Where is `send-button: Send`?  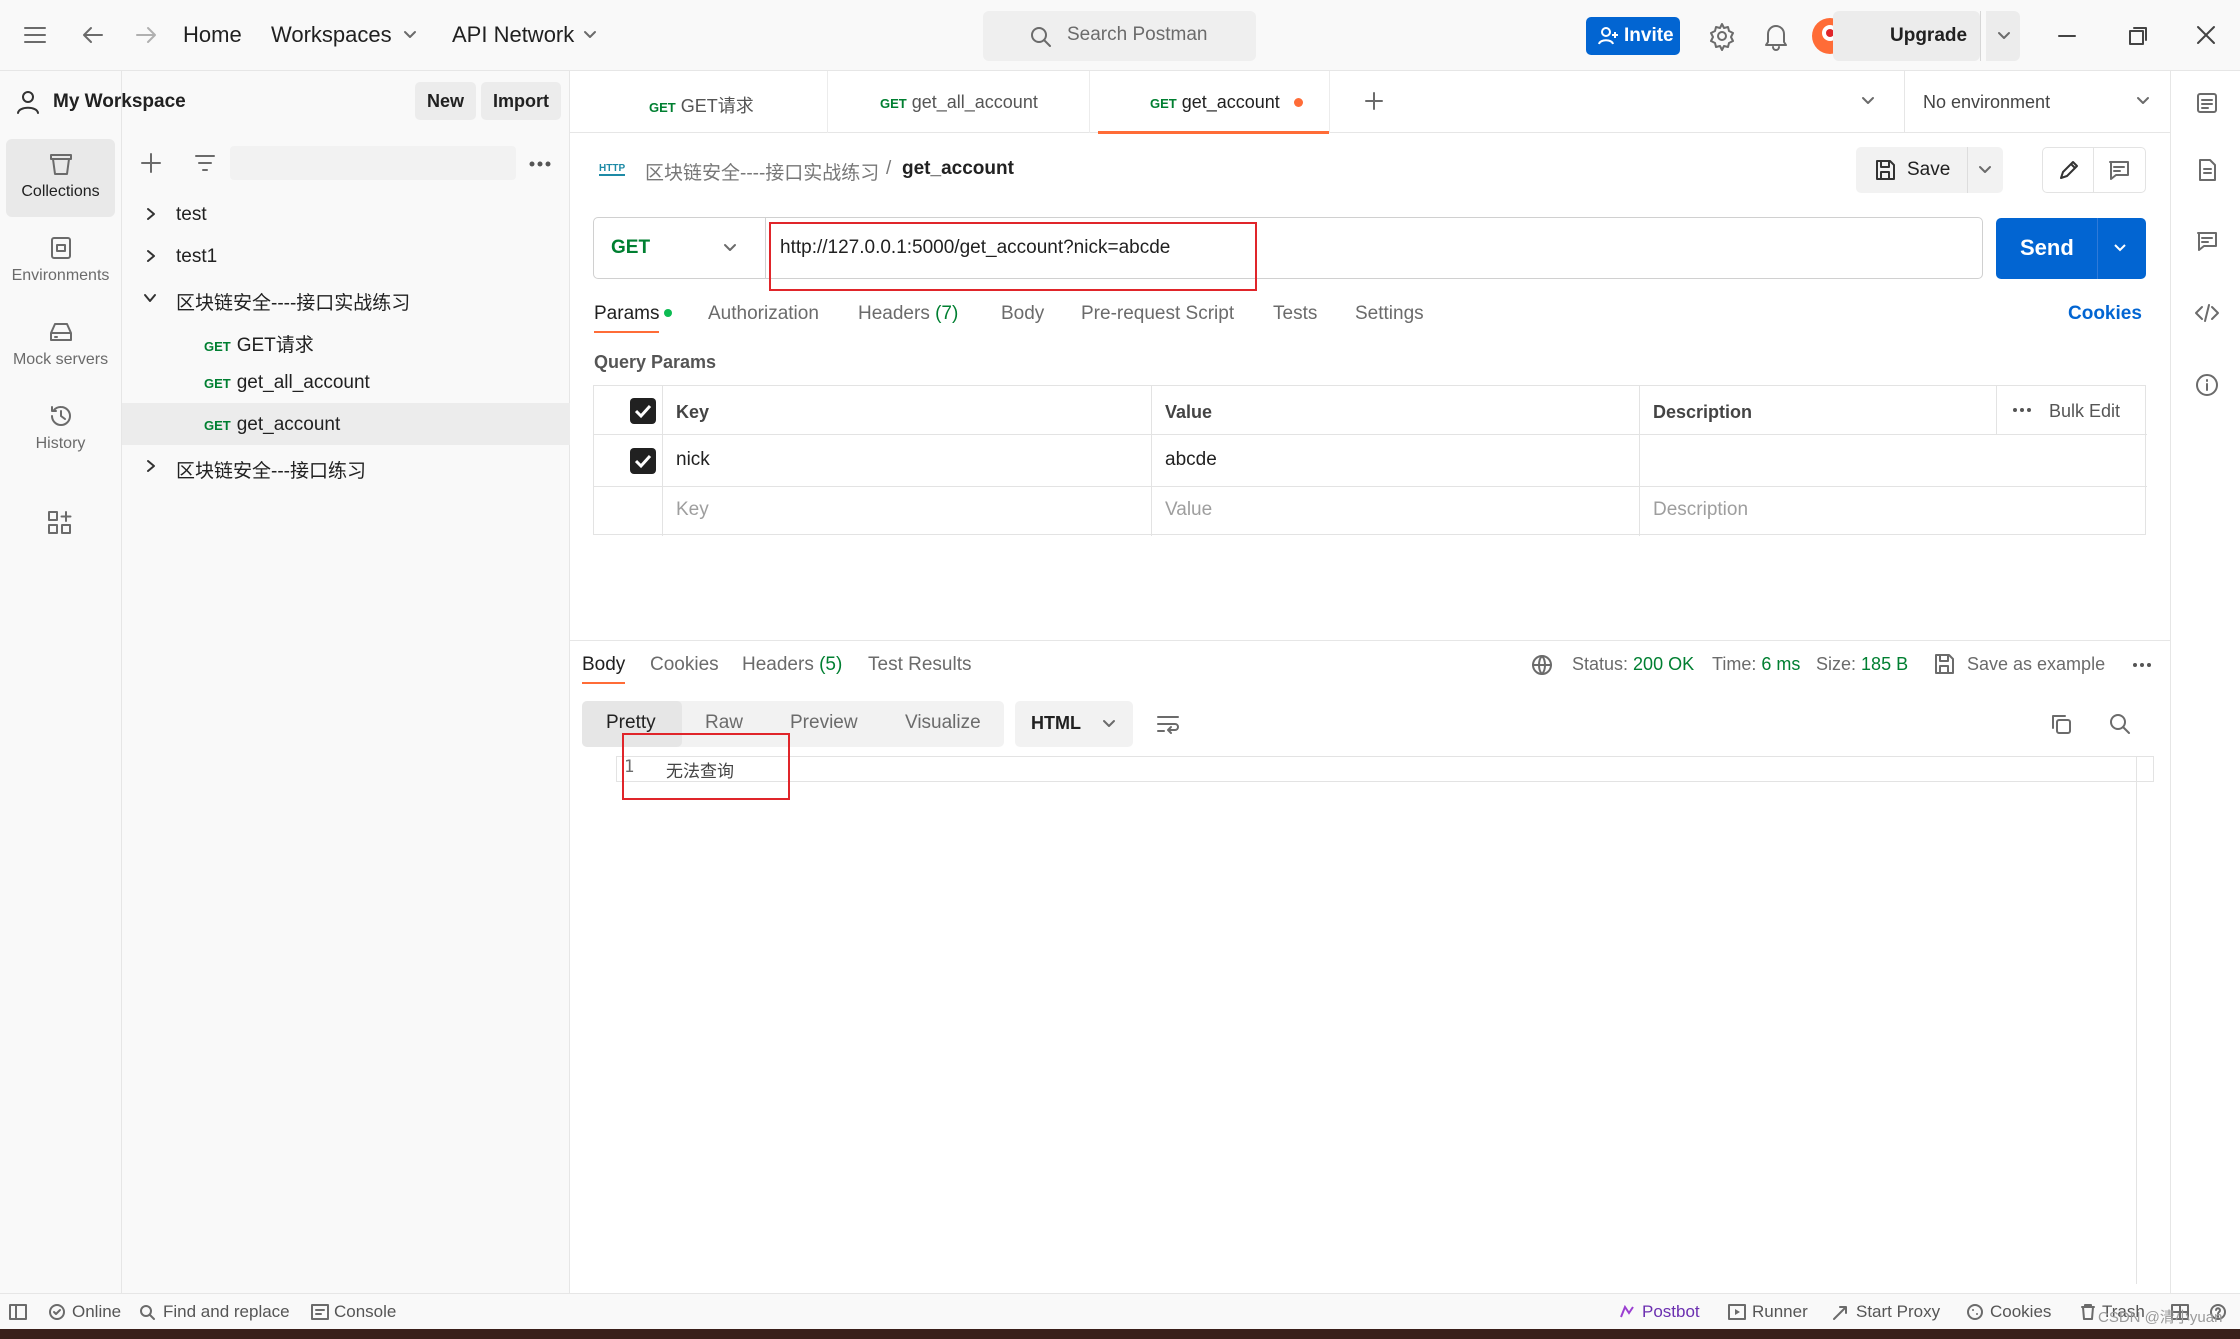 send-button: Send is located at coordinates (2071, 248).